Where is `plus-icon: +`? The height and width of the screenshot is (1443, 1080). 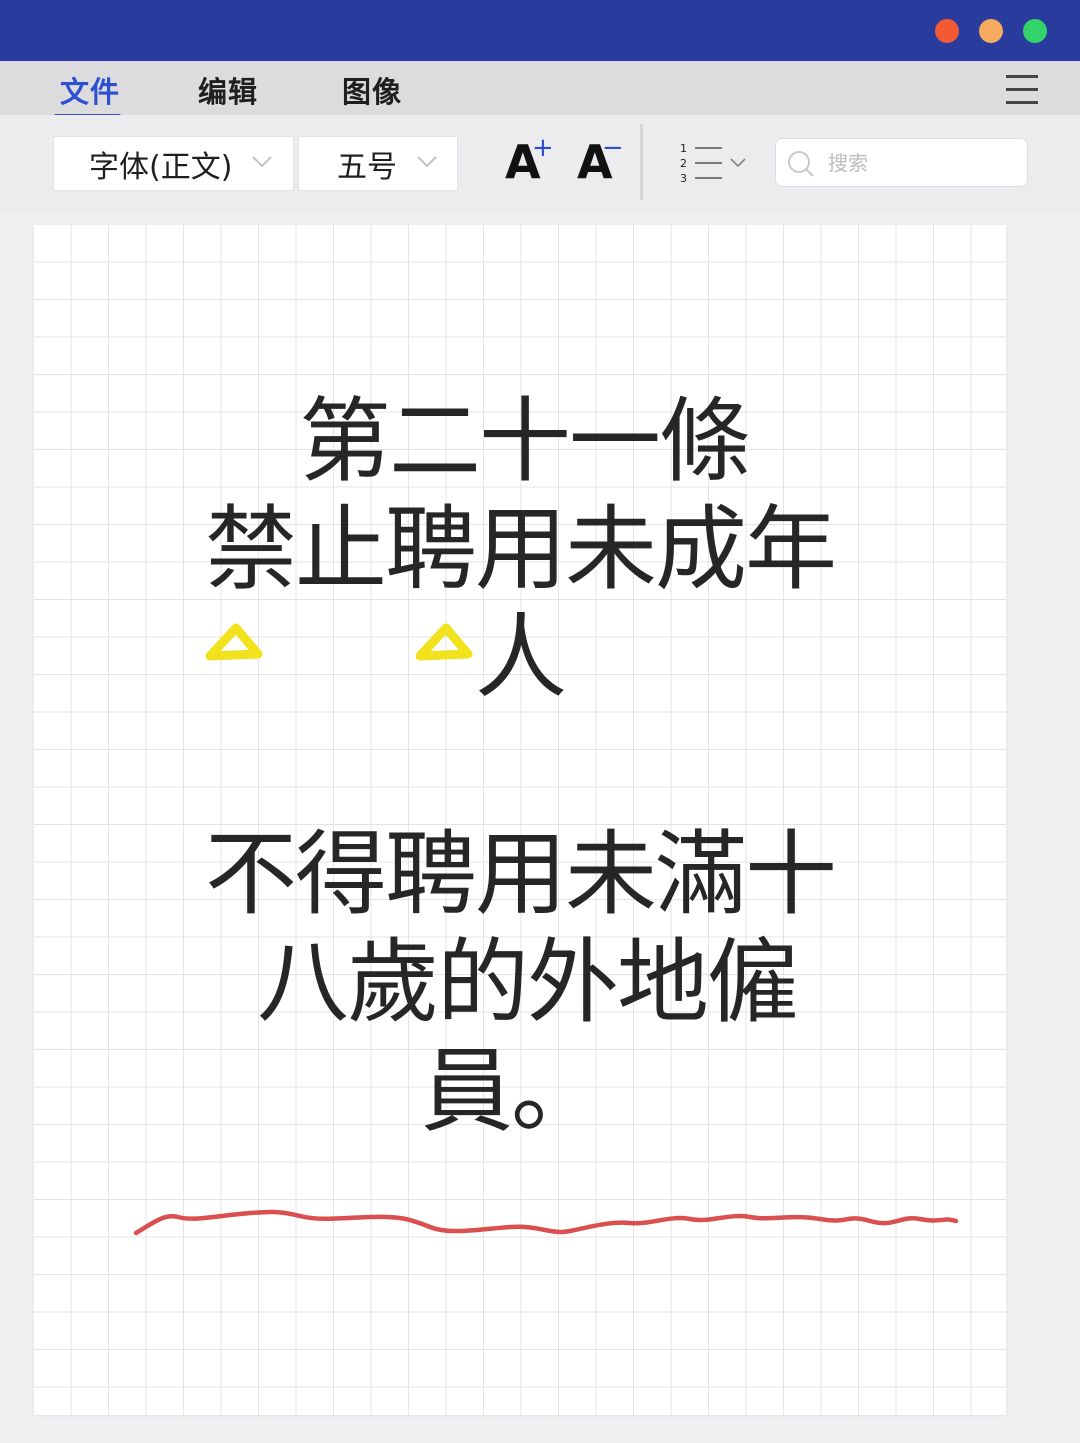 plus-icon: + is located at coordinates (543, 148).